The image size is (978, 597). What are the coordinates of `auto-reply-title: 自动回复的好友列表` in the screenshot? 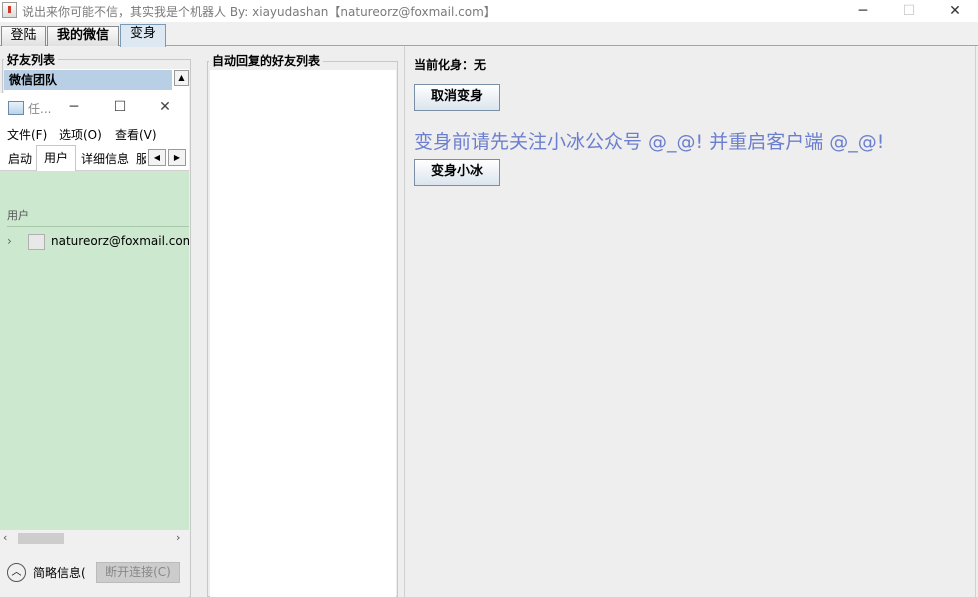 It's located at (266, 60).